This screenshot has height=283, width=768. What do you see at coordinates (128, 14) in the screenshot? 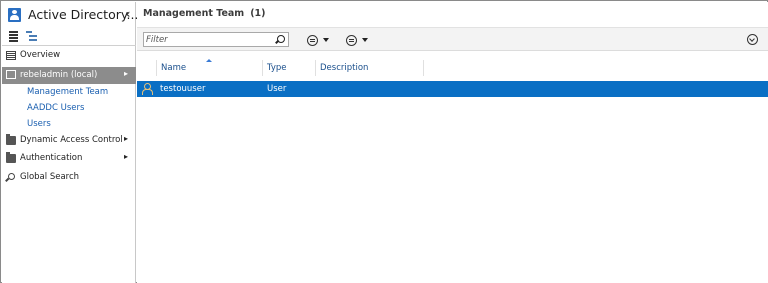
I see `collapse-nav-button: ‹` at bounding box center [128, 14].